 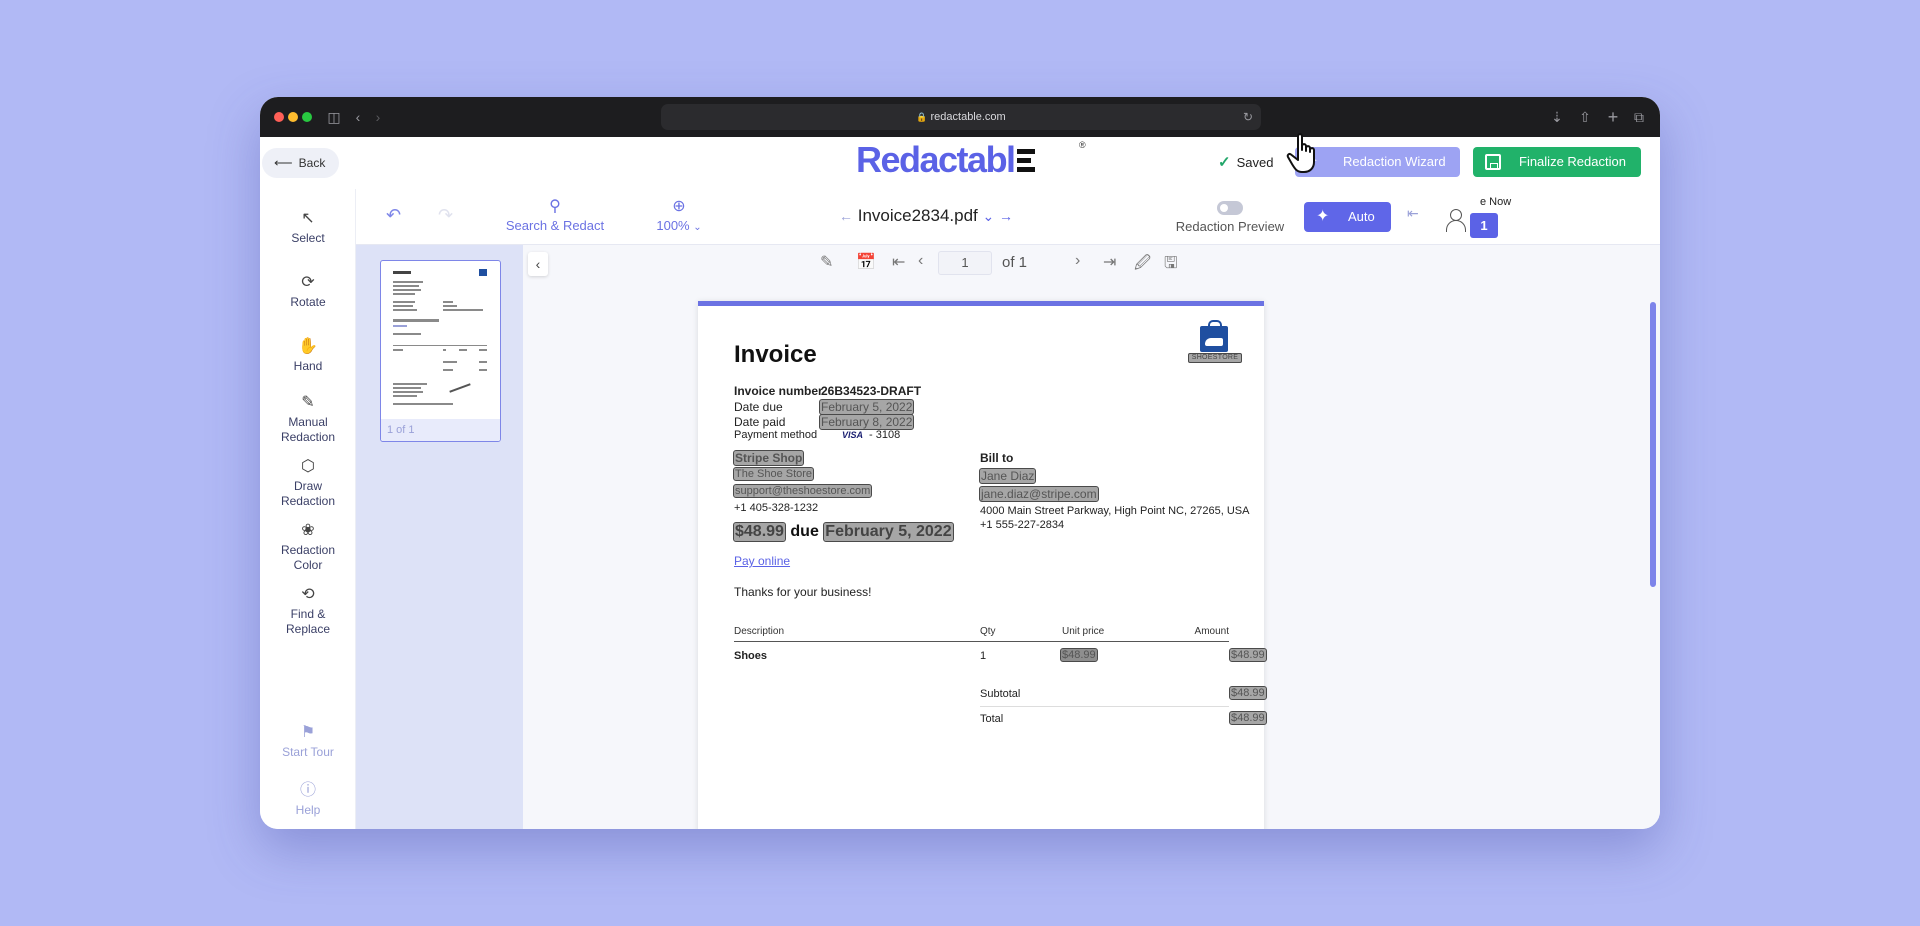 I want to click on browser-forward-icon: ›, so click(x=378, y=117).